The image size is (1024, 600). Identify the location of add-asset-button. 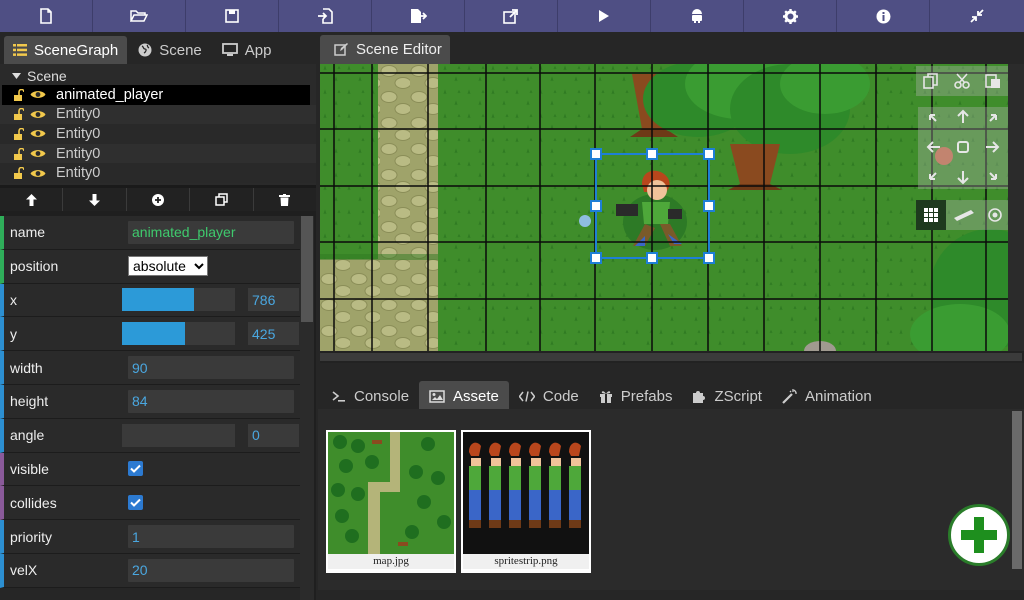
(979, 535).